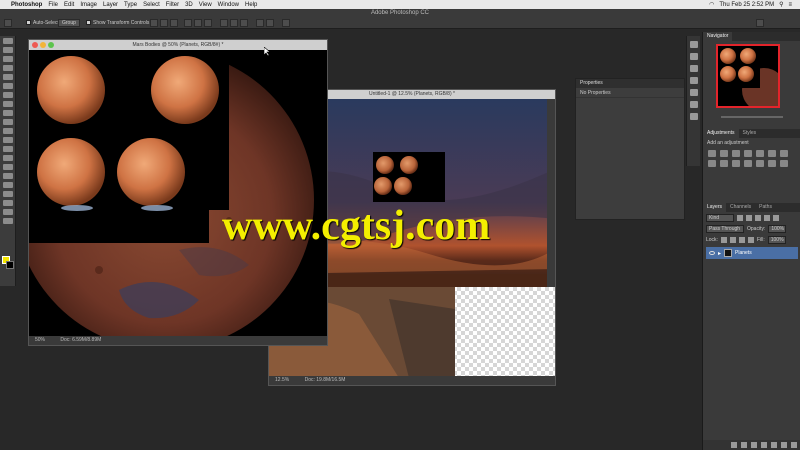 This screenshot has width=800, height=450. I want to click on menu-layer: Layer, so click(110, 5).